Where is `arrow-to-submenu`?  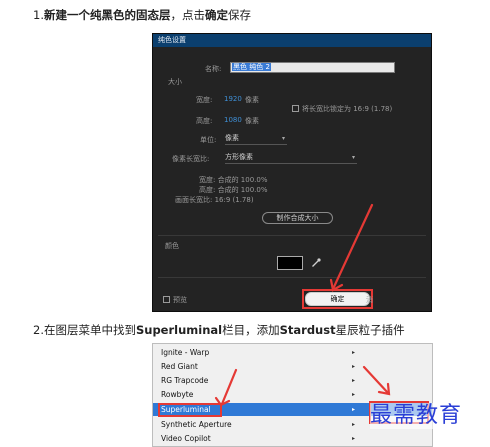 arrow-to-submenu is located at coordinates (376, 380).